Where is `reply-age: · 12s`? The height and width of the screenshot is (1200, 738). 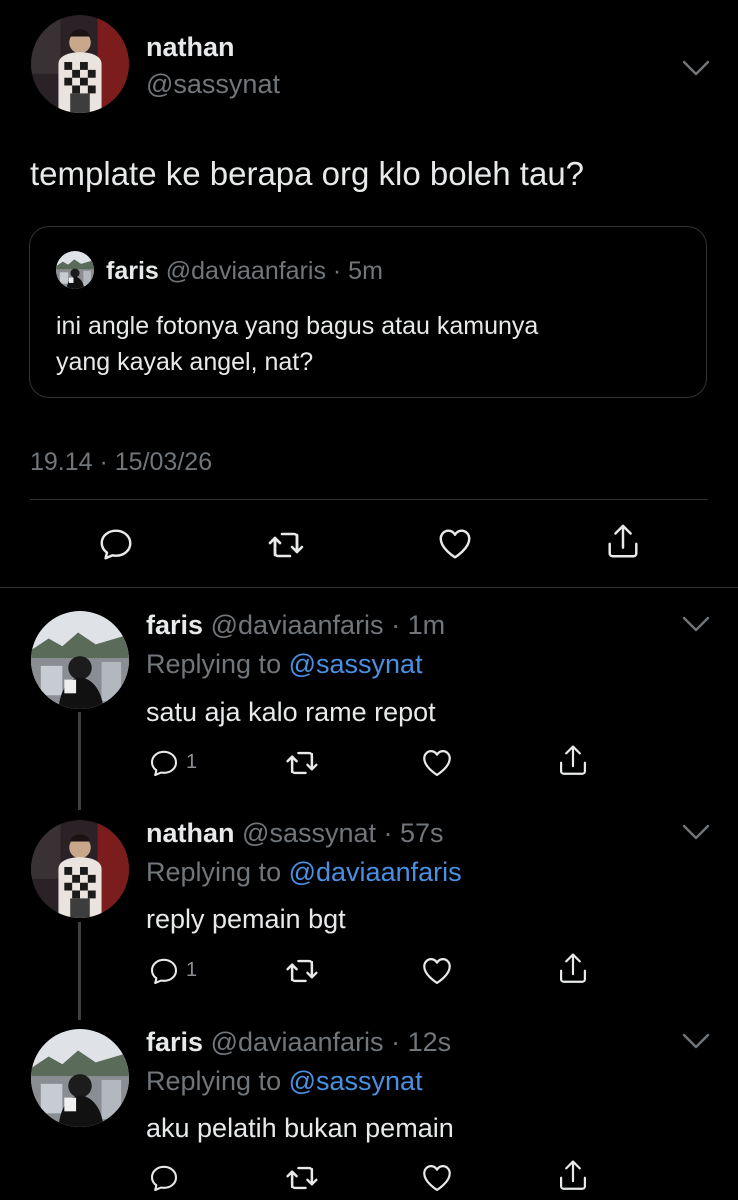
reply-age: · 12s is located at coordinates (421, 1042).